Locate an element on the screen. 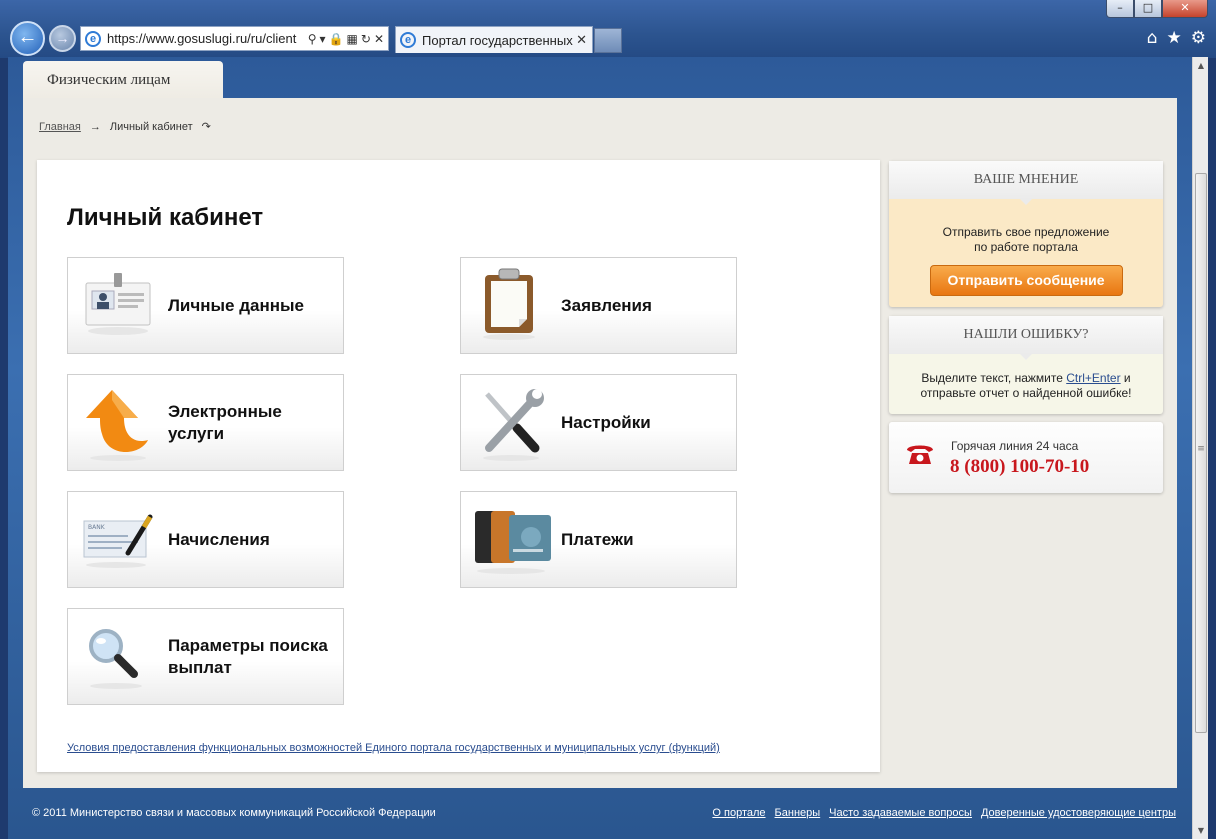 Image resolution: width=1216 pixels, height=839 pixels. footer-link-banners: Баннеры is located at coordinates (798, 813).